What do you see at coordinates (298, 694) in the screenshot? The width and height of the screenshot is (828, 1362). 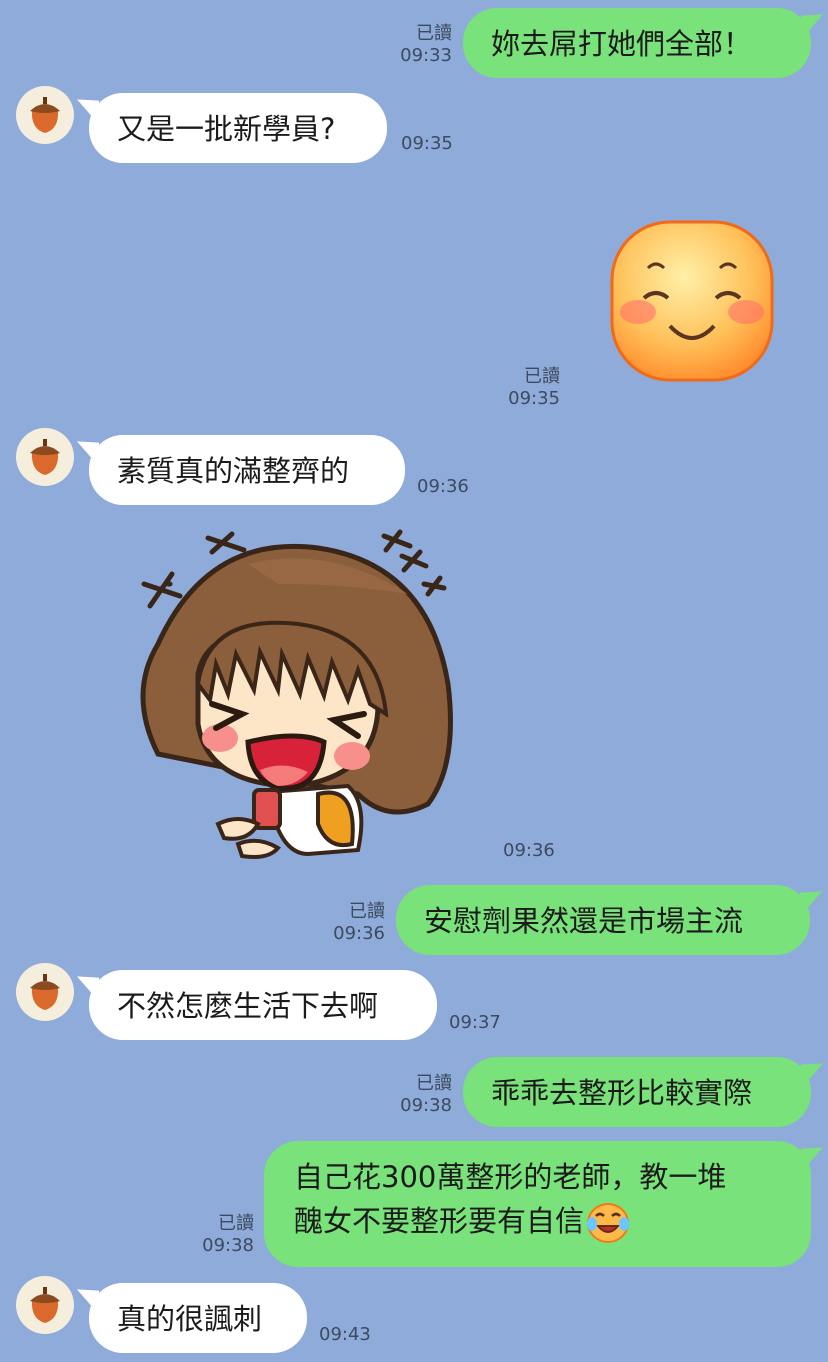 I see `laughing-girl-sticker` at bounding box center [298, 694].